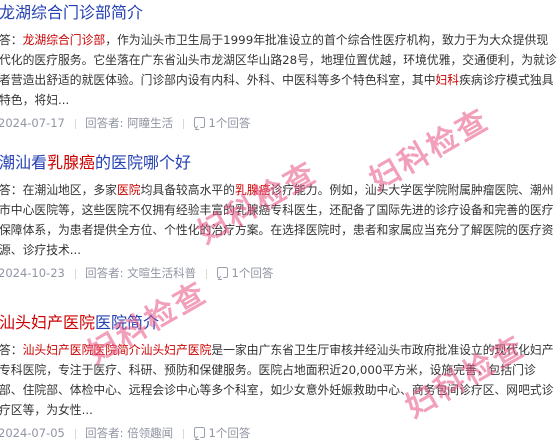 The width and height of the screenshot is (560, 444). I want to click on title-highlight: 龙湖综合门诊部简介, so click(72, 12).